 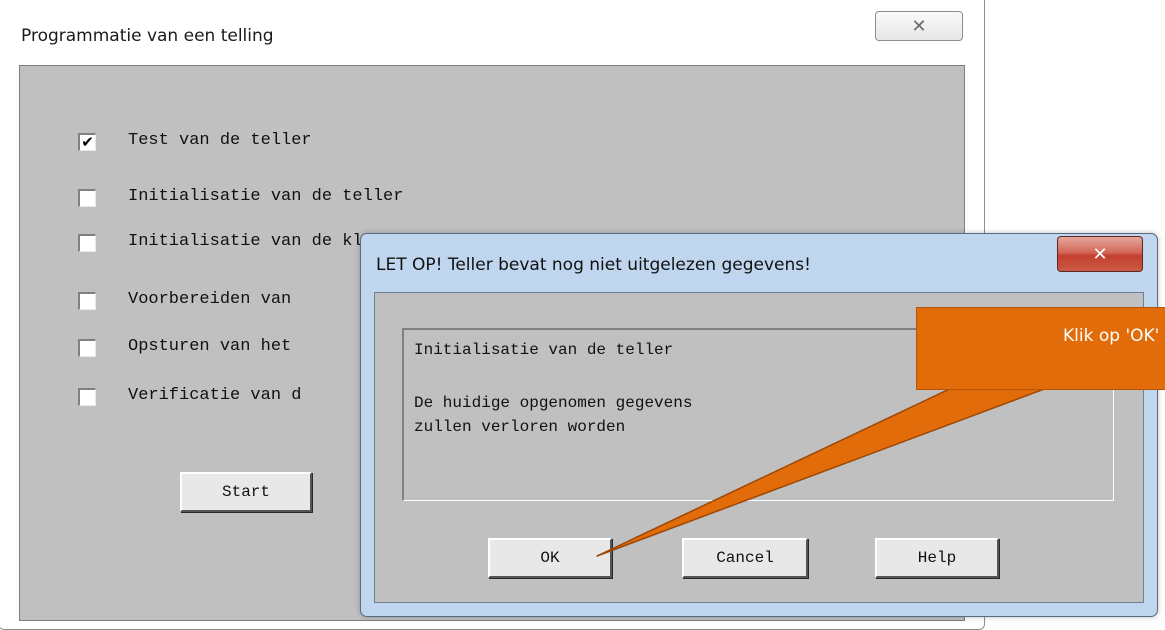 What do you see at coordinates (256, 241) in the screenshot?
I see `option-label: Initialisatie van de klok` at bounding box center [256, 241].